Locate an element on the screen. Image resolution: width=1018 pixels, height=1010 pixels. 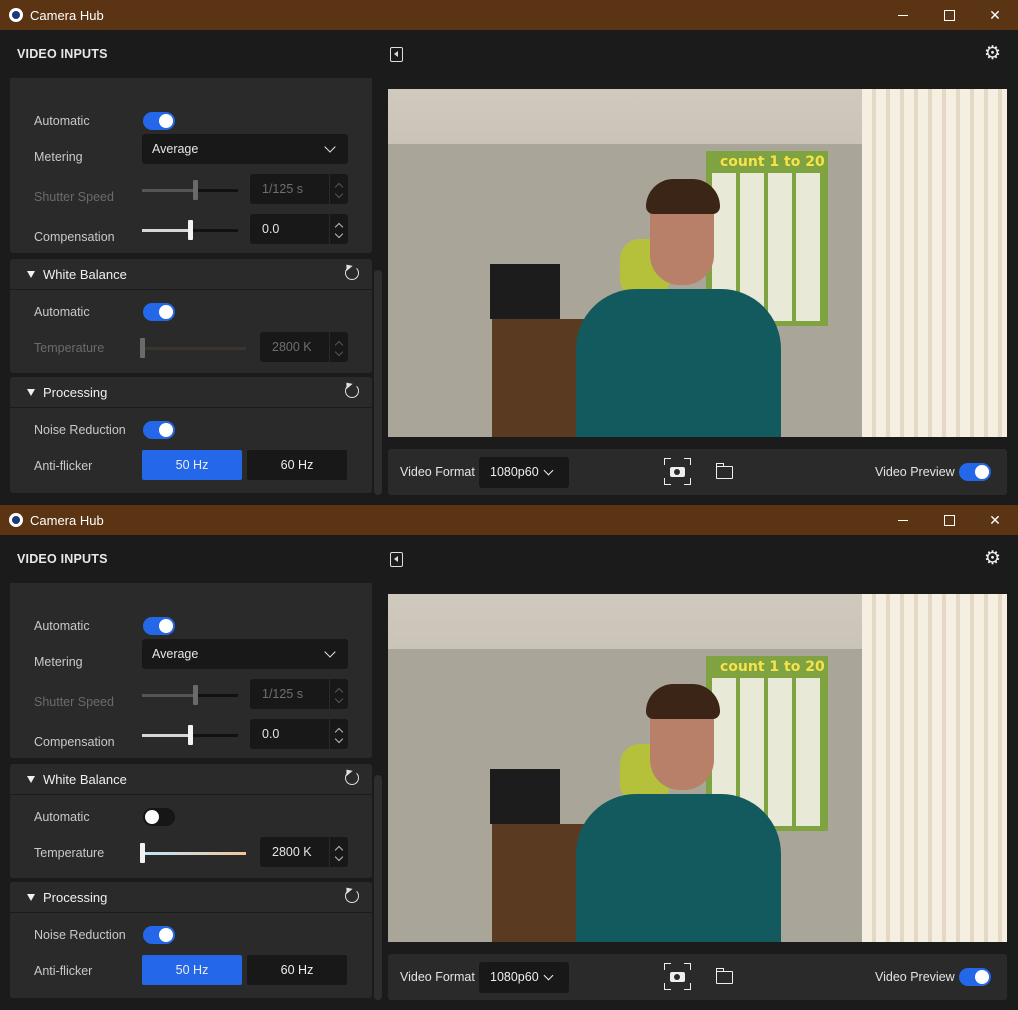
noise-reduction-label: Noise Reduction is located at coordinates (80, 935).